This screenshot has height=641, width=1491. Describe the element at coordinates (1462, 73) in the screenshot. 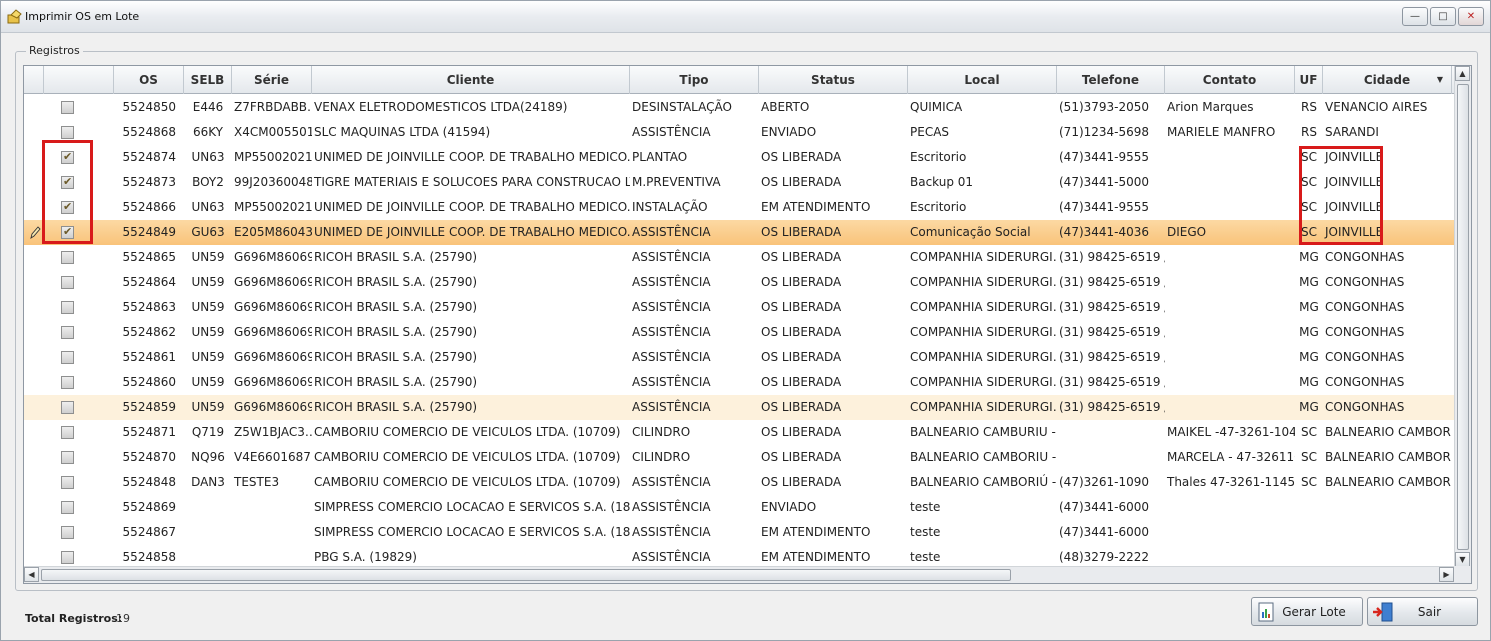

I see `scroll-up-icon: ▲` at that location.